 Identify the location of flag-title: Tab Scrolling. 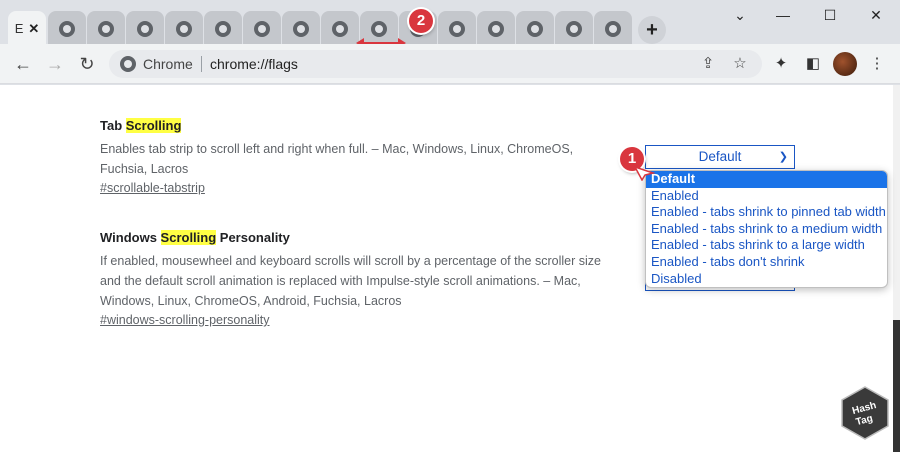
(362, 125).